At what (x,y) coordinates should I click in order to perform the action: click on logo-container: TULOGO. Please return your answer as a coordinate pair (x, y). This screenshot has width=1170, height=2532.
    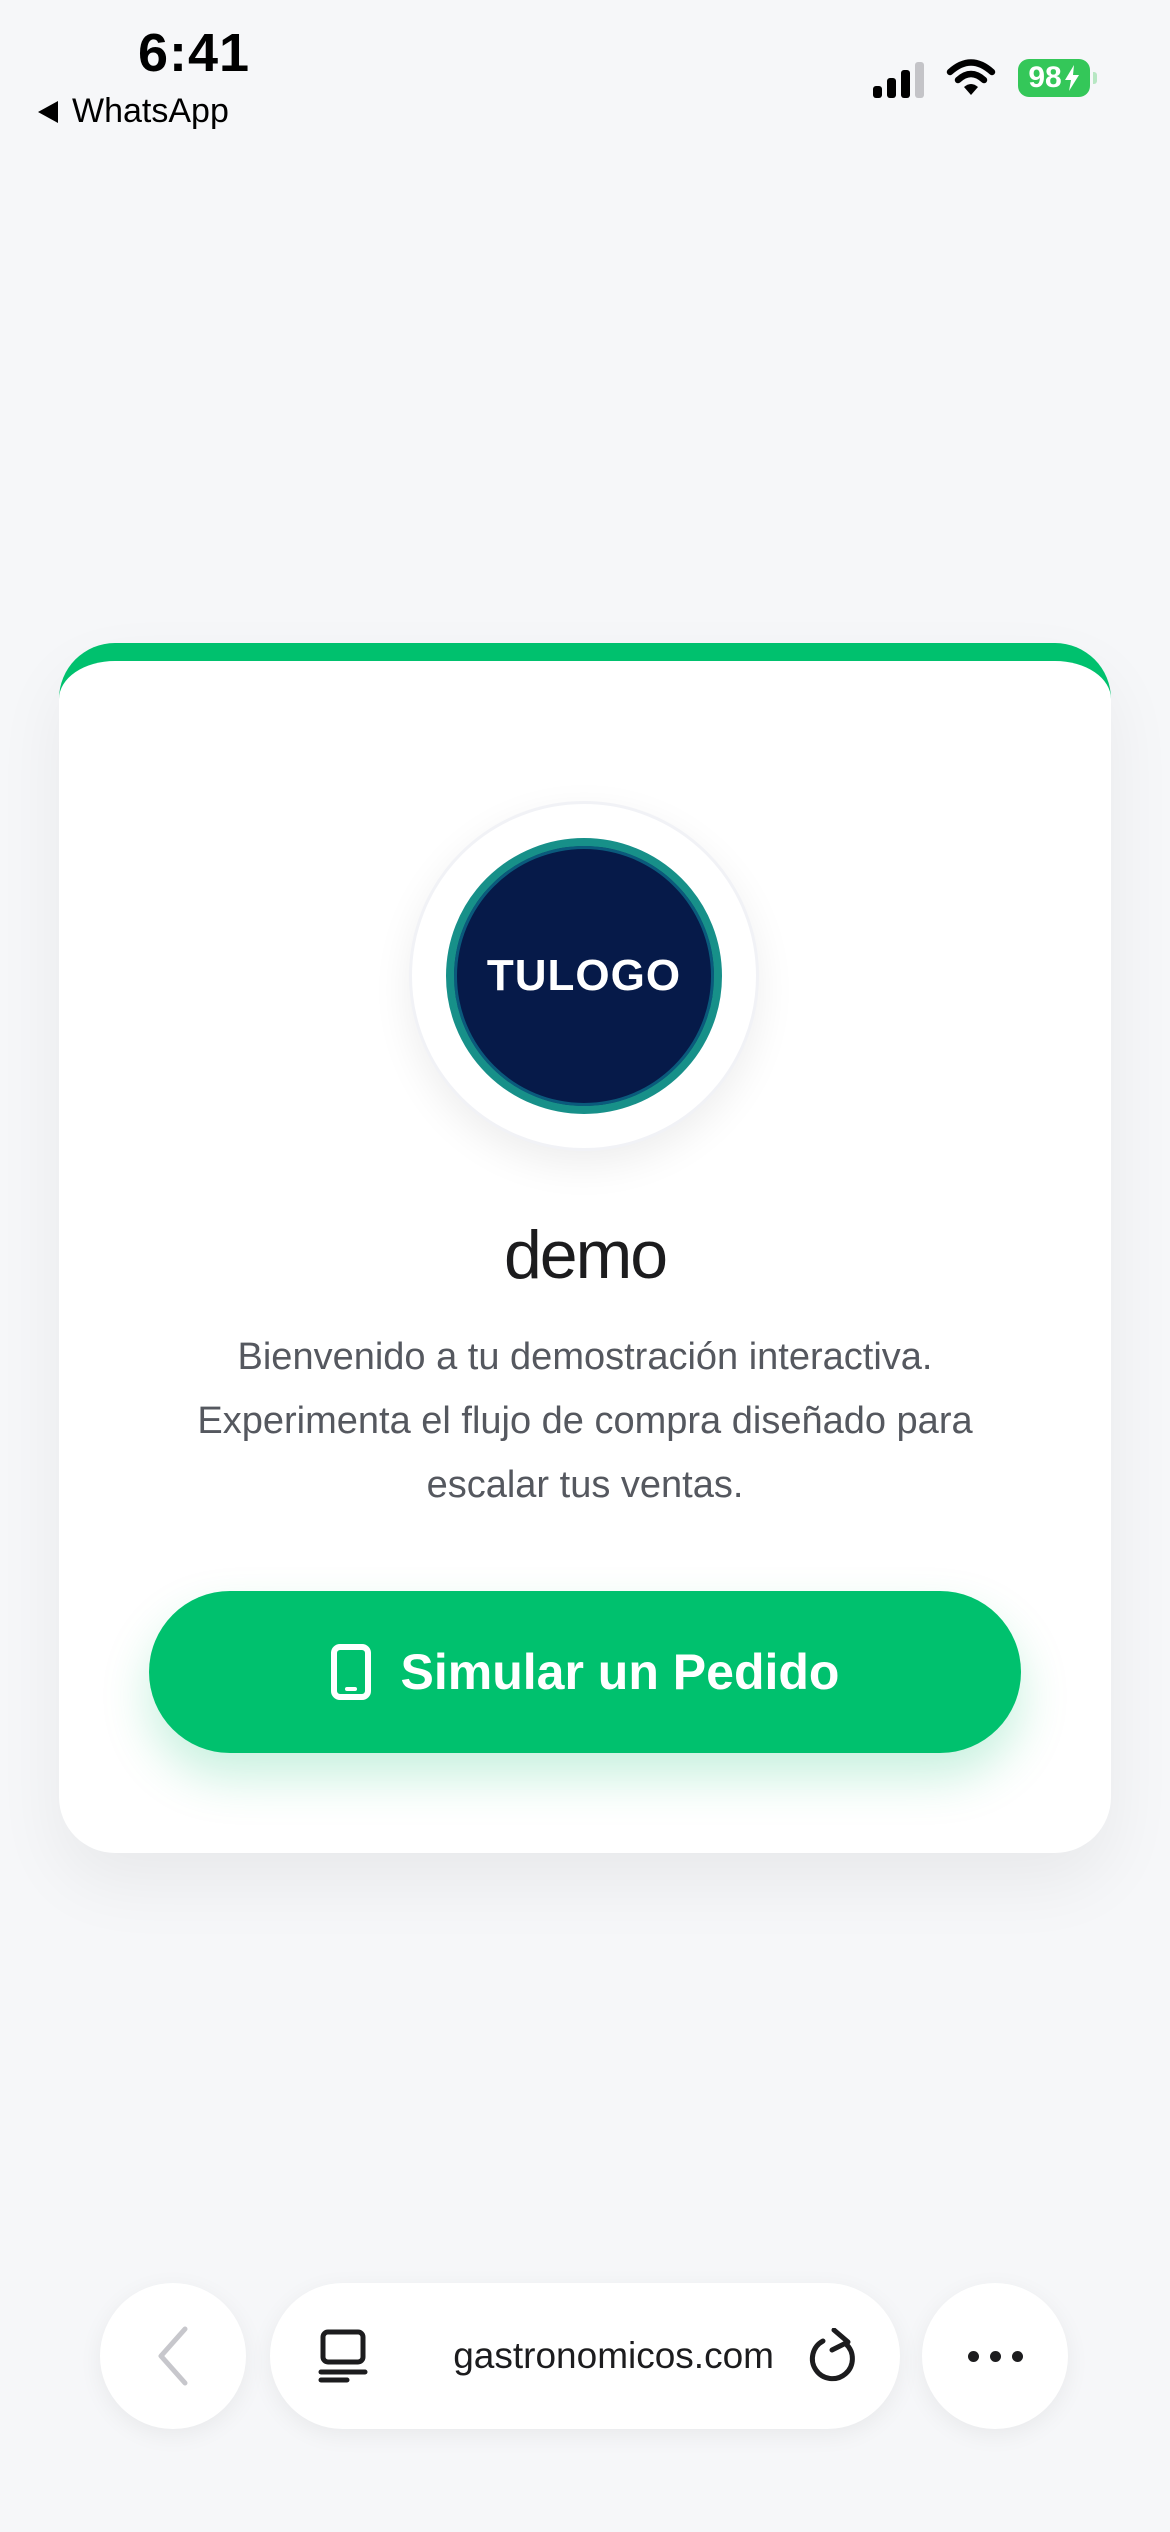
    Looking at the image, I should click on (584, 976).